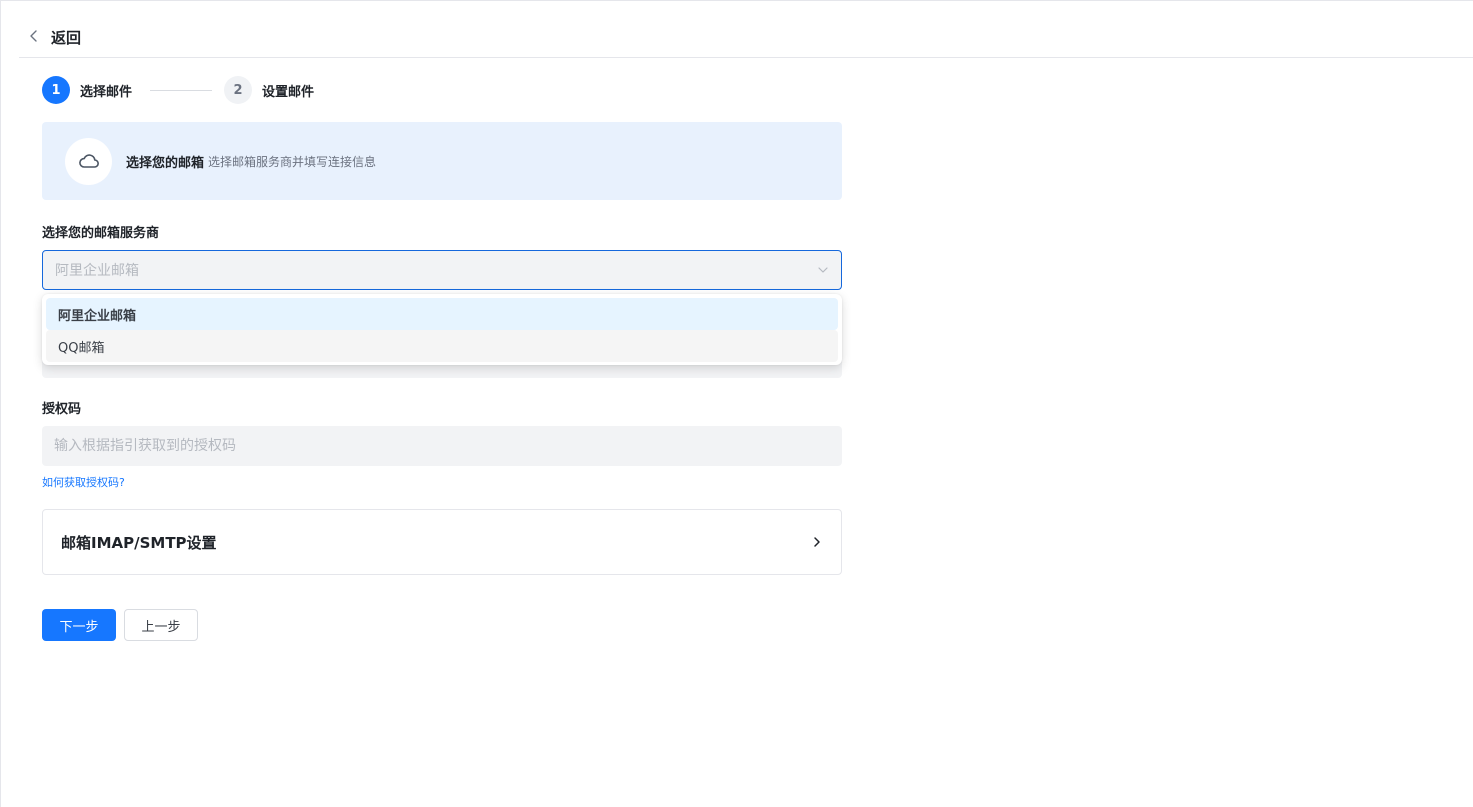  Describe the element at coordinates (442, 346) in the screenshot. I see `provider-option-qq: QQ邮箱` at that location.